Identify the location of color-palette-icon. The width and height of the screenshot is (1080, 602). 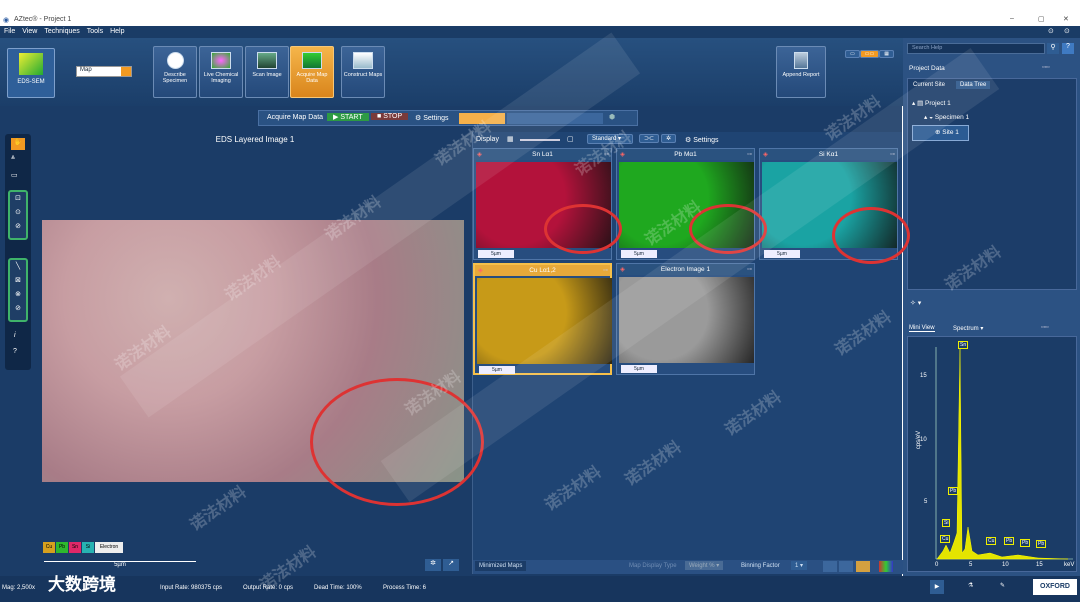
(886, 566).